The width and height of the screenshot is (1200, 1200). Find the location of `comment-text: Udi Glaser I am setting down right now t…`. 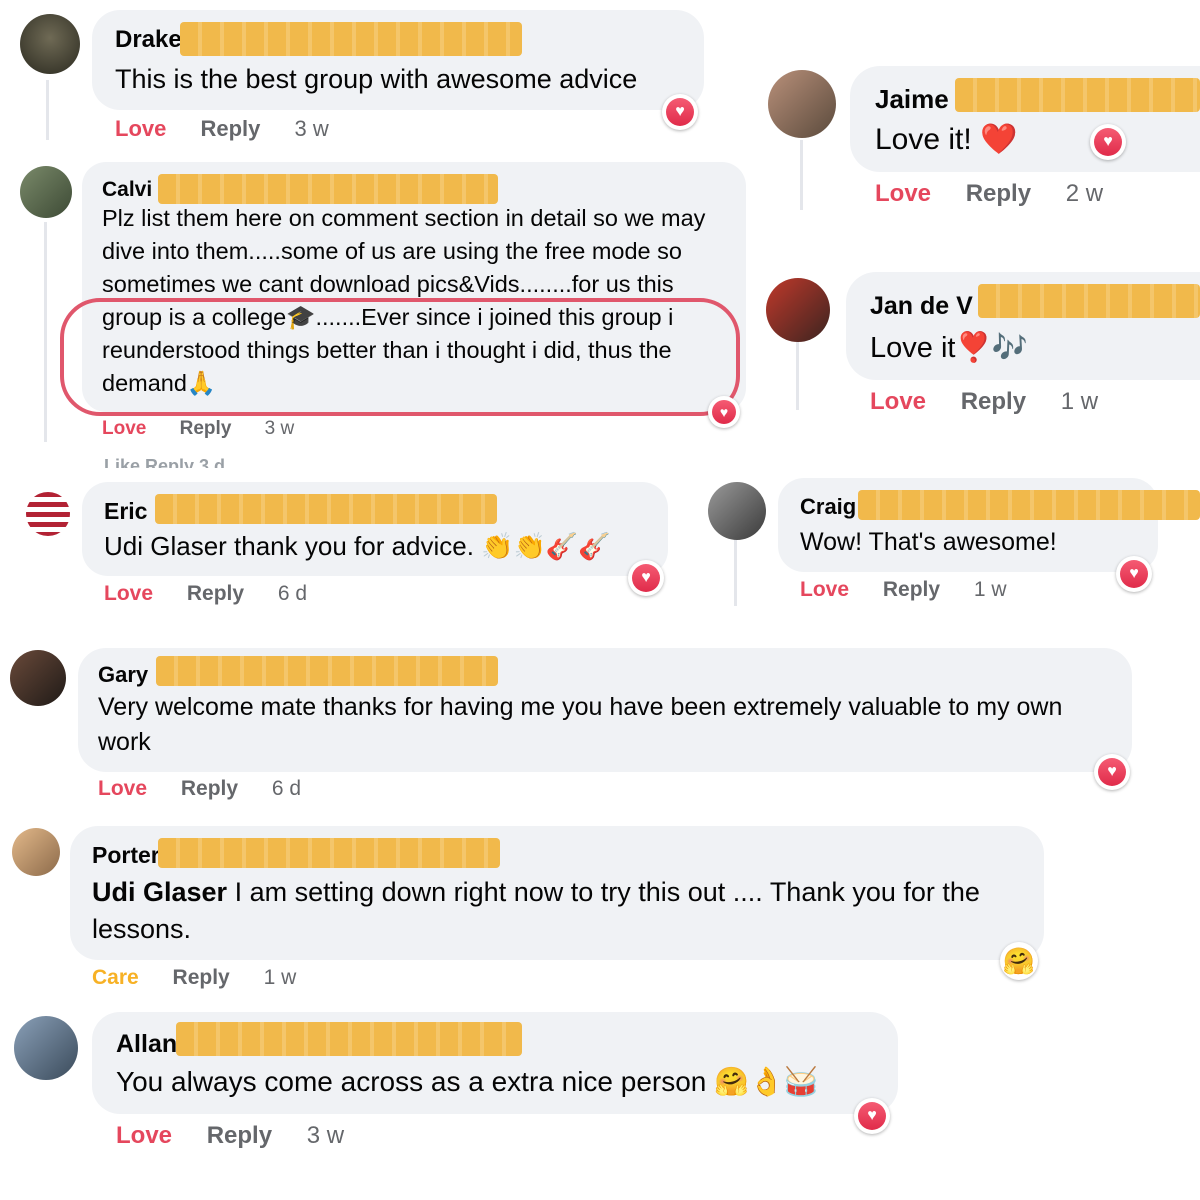

comment-text: Udi Glaser I am setting down right now t… is located at coordinates (552, 911).